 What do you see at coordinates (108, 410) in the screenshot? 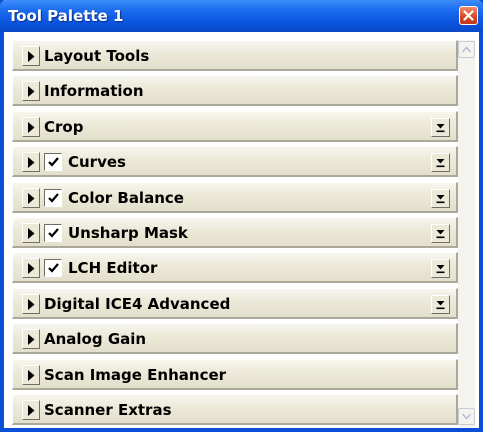
I see `tool-row-label: Scanner Extras` at bounding box center [108, 410].